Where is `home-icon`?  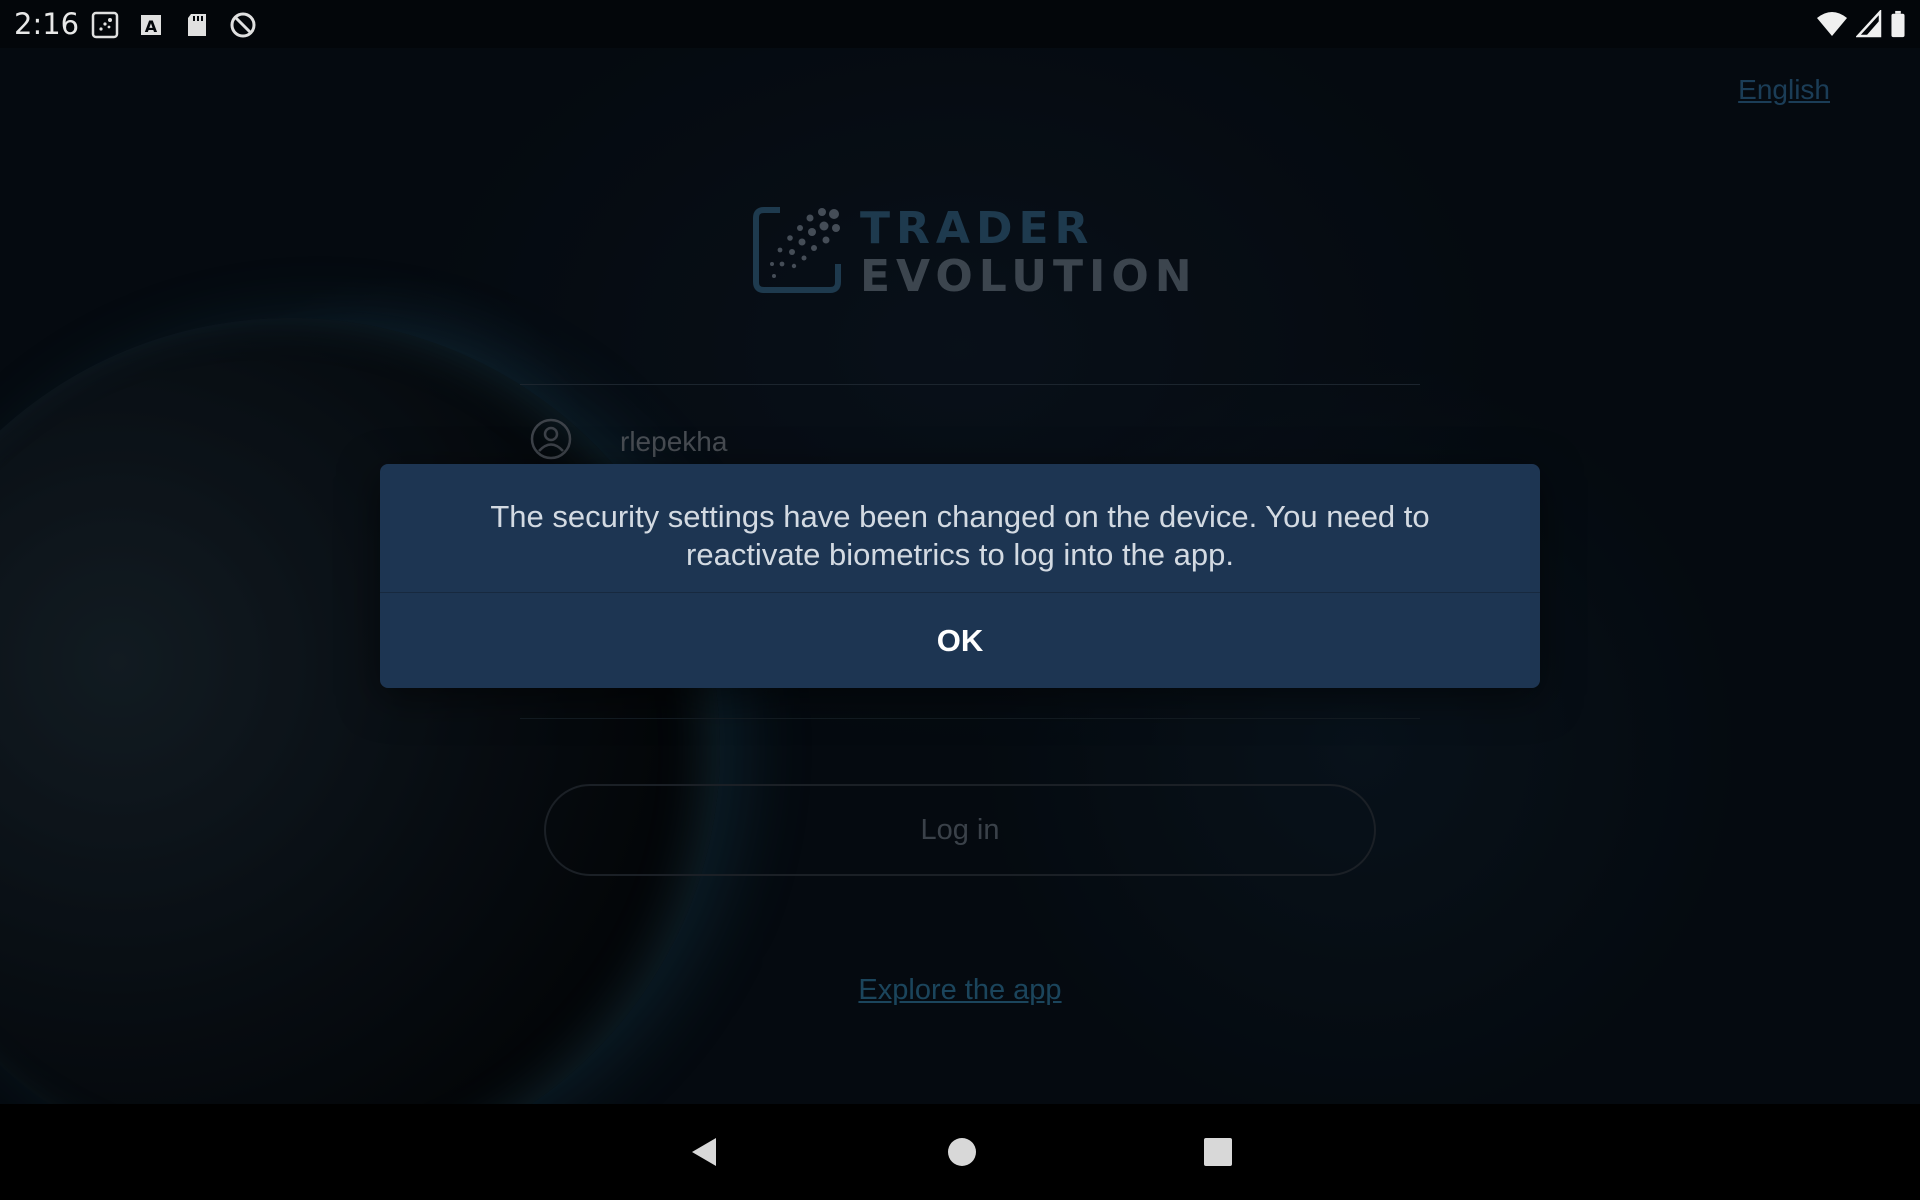 home-icon is located at coordinates (962, 1154).